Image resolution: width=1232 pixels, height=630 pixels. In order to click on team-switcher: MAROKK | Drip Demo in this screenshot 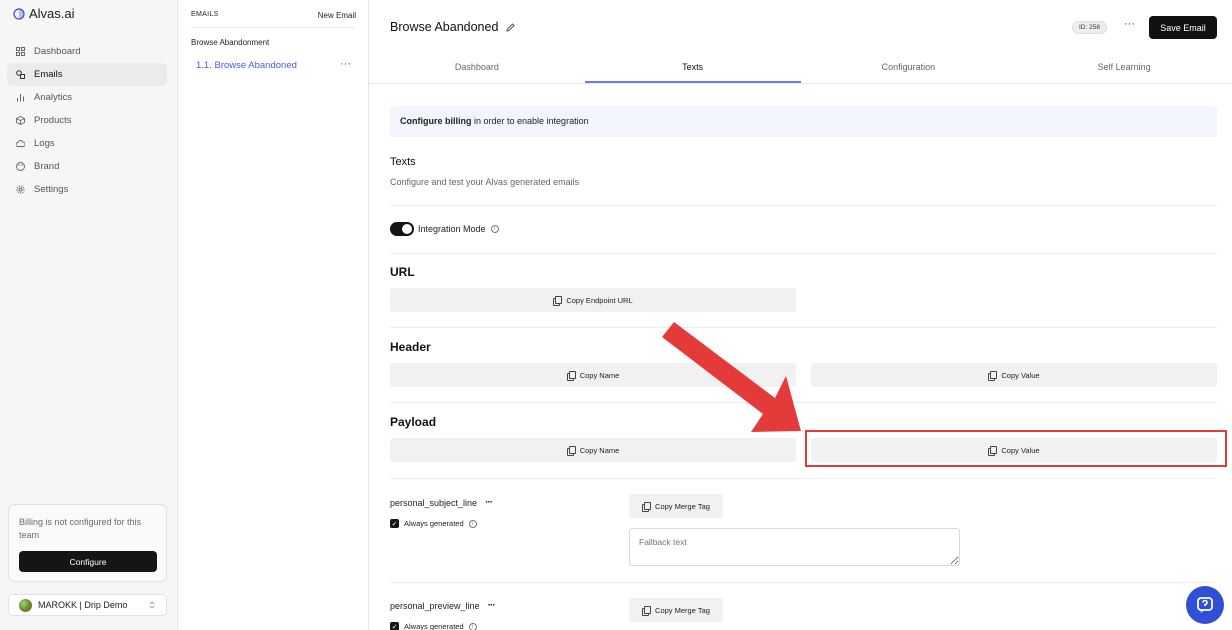, I will do `click(87, 605)`.